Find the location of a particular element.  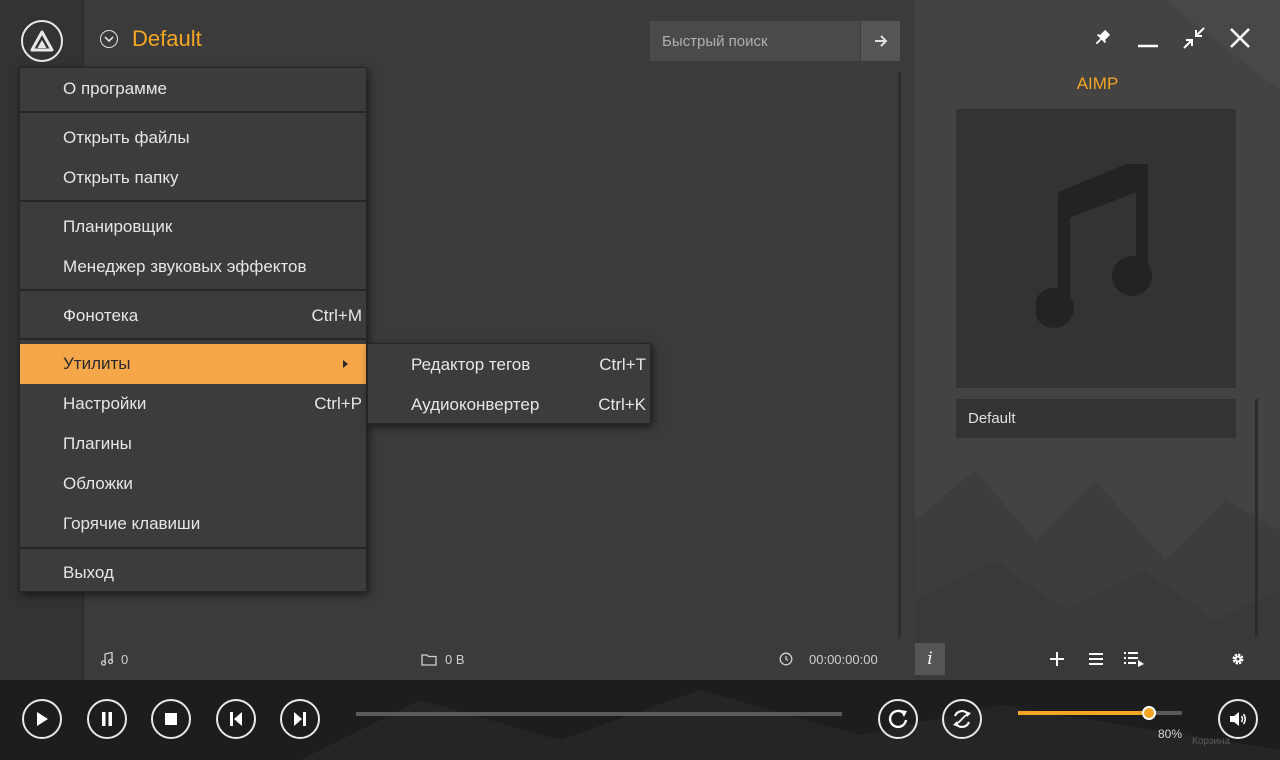

mute-button is located at coordinates (1238, 719).